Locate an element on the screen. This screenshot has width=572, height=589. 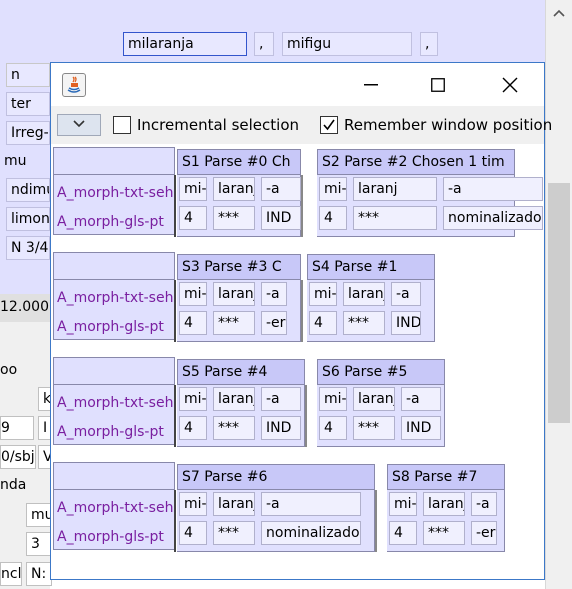
parse-header: S2 Parse #2 Chosen 1 tim is located at coordinates (416, 162).